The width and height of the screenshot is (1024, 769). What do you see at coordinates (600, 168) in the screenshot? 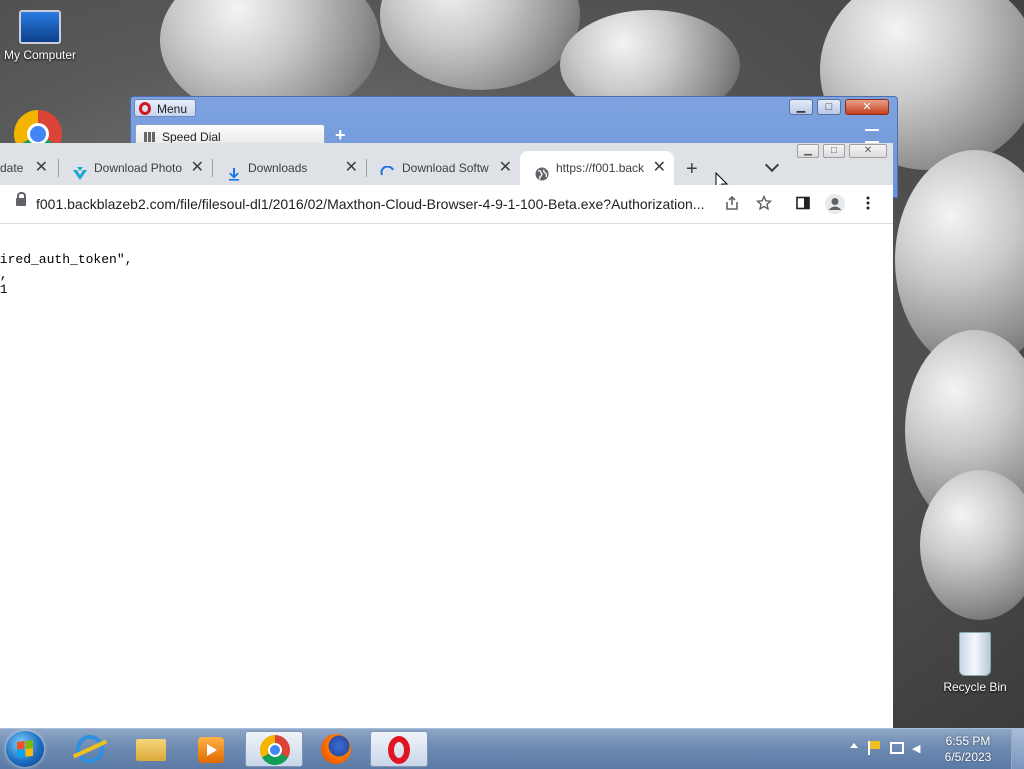
I see `tab-label: https://f001.back` at bounding box center [600, 168].